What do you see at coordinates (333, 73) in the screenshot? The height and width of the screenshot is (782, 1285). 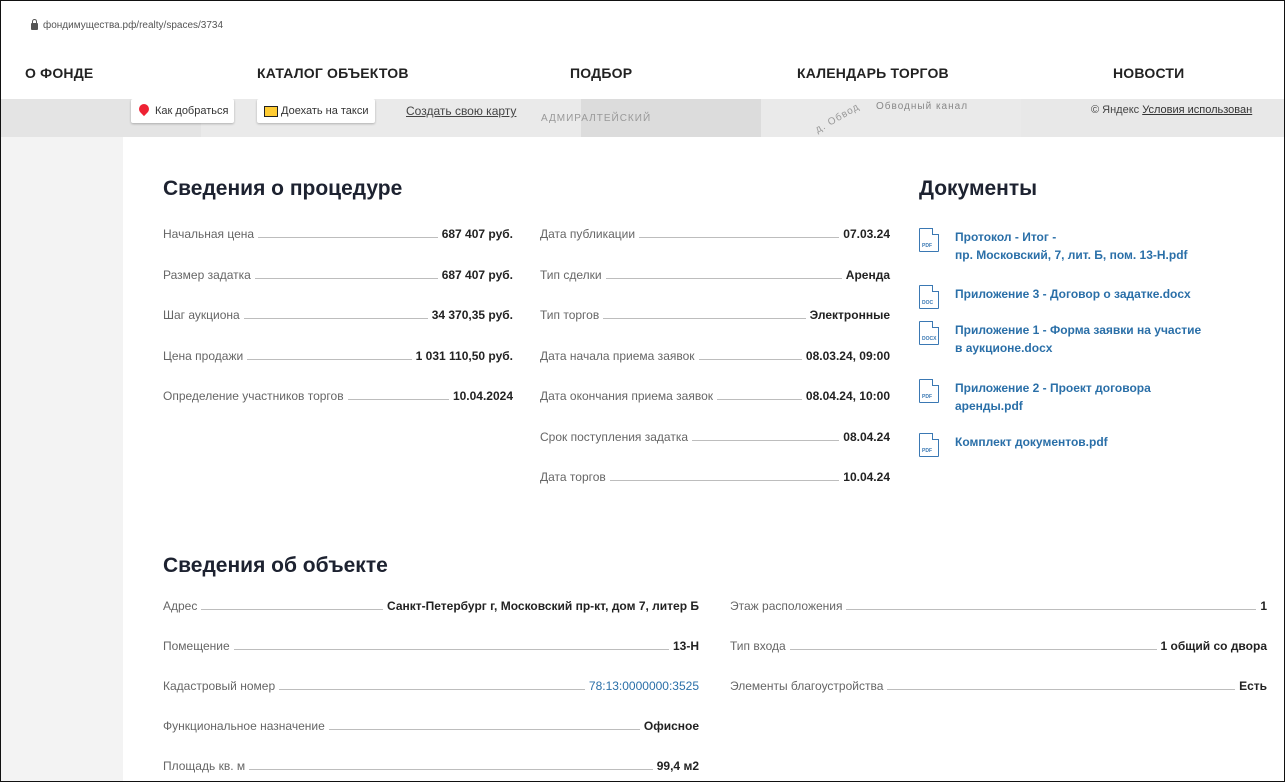 I see `nav-item-catalog: КАТАЛОГ ОБЪЕКТОВ` at bounding box center [333, 73].